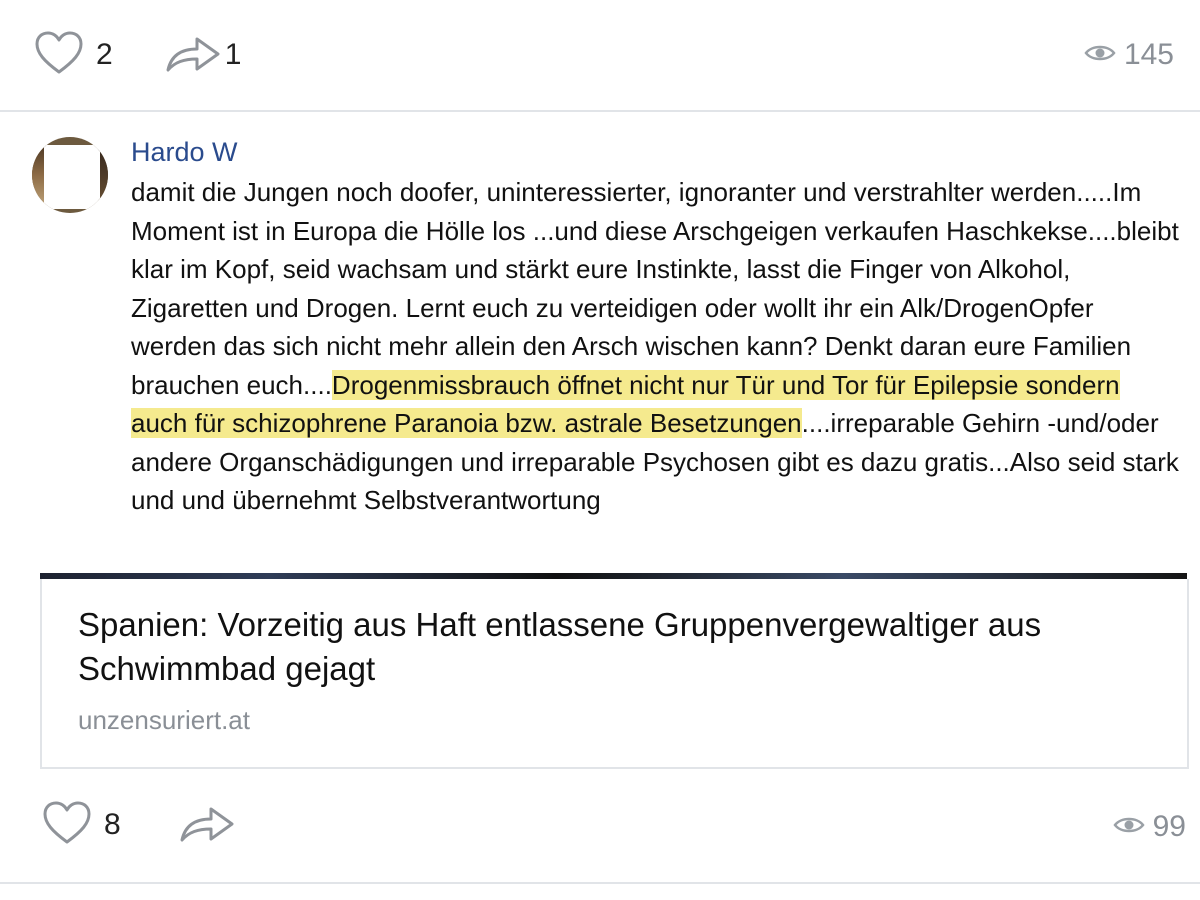 This screenshot has height=900, width=1200. Describe the element at coordinates (233, 54) in the screenshot. I see `share-count: 1` at that location.